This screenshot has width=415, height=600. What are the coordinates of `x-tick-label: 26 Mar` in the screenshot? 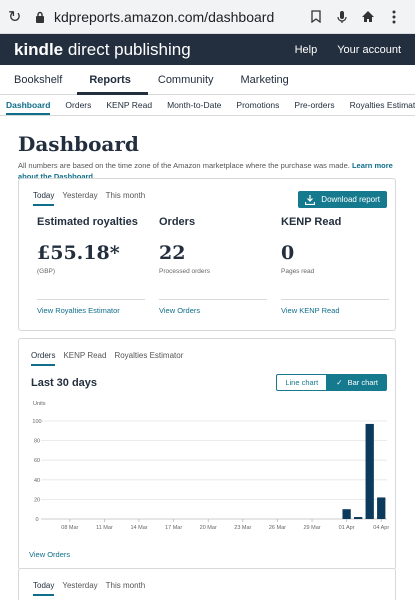 It's located at (277, 528).